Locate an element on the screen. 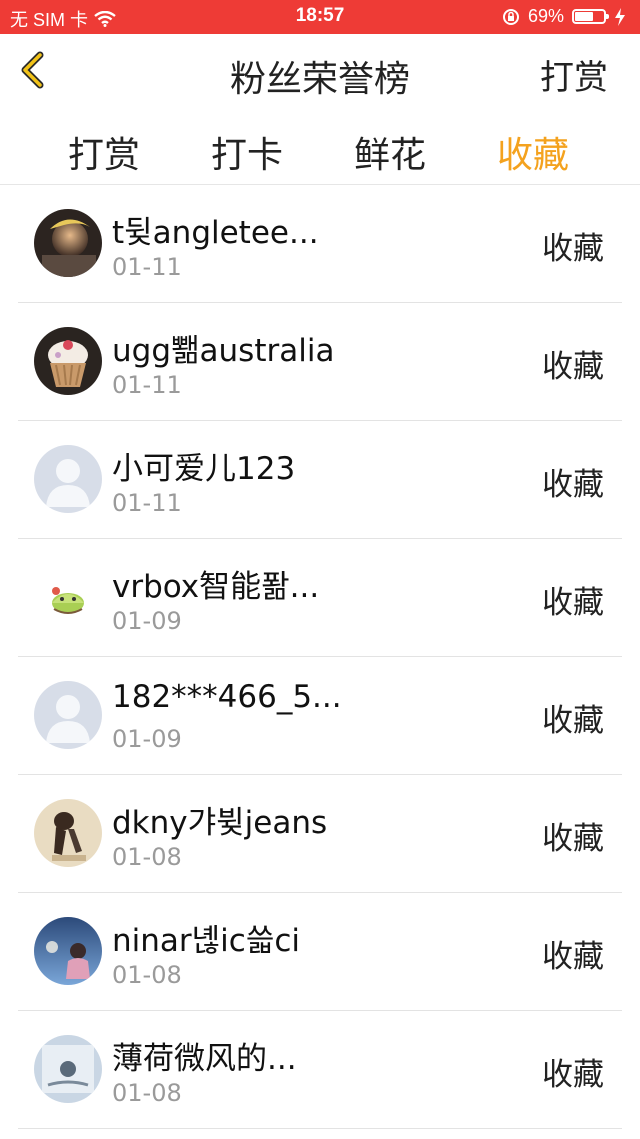 Image resolution: width=640 pixels, height=1139 pixels. status-right: 69% is located at coordinates (564, 16).